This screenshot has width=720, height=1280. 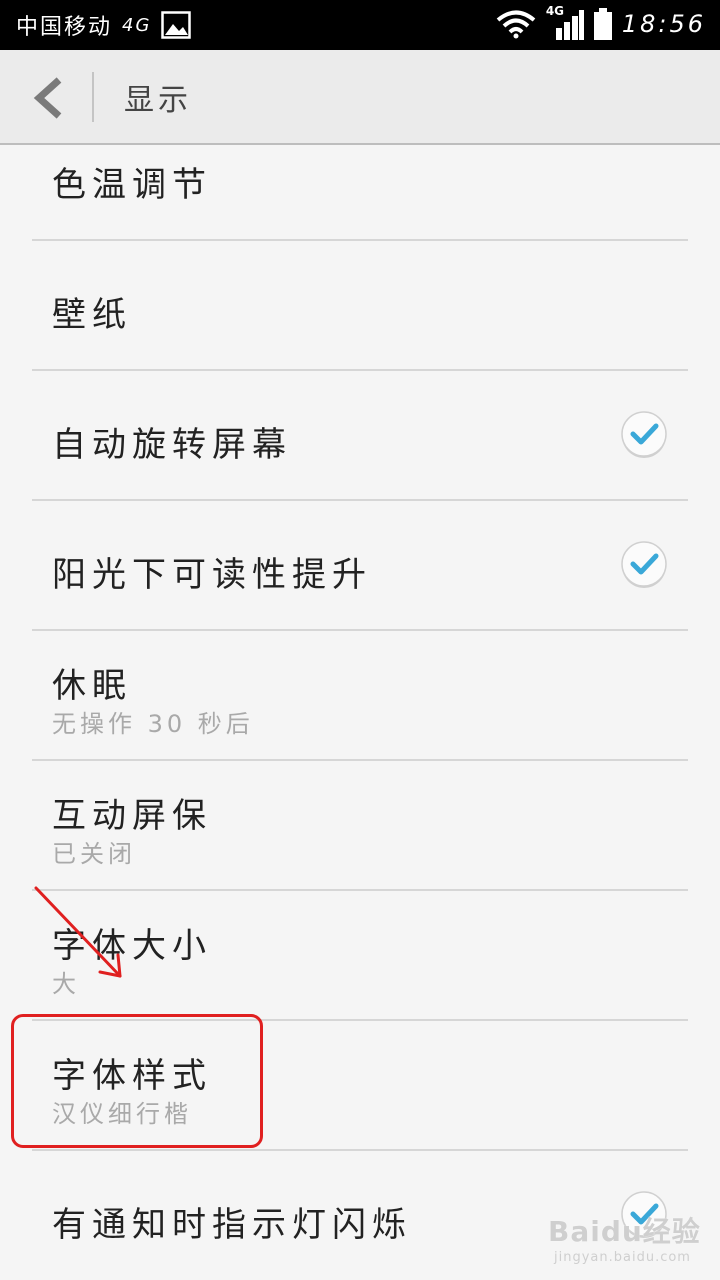 What do you see at coordinates (172, 445) in the screenshot?
I see `setting-title: 自动旋转屏幕` at bounding box center [172, 445].